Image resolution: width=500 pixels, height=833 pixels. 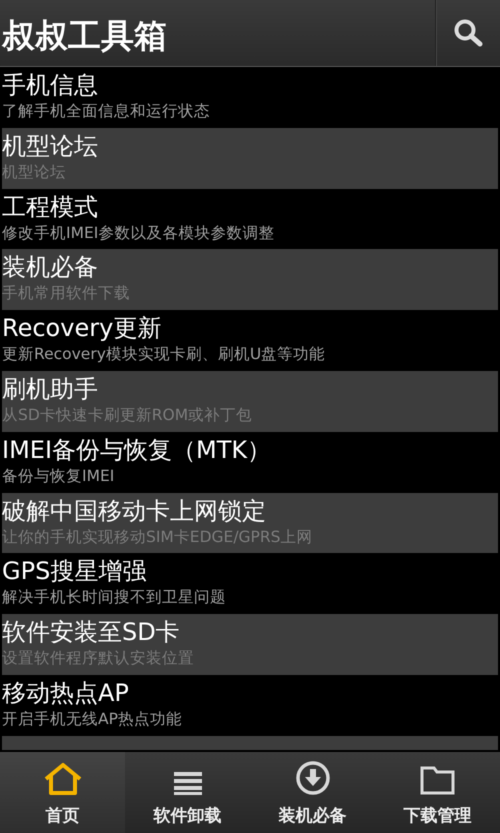 What do you see at coordinates (114, 597) in the screenshot?
I see `item-subtitle: 解决手机长时间搜不到卫星问题` at bounding box center [114, 597].